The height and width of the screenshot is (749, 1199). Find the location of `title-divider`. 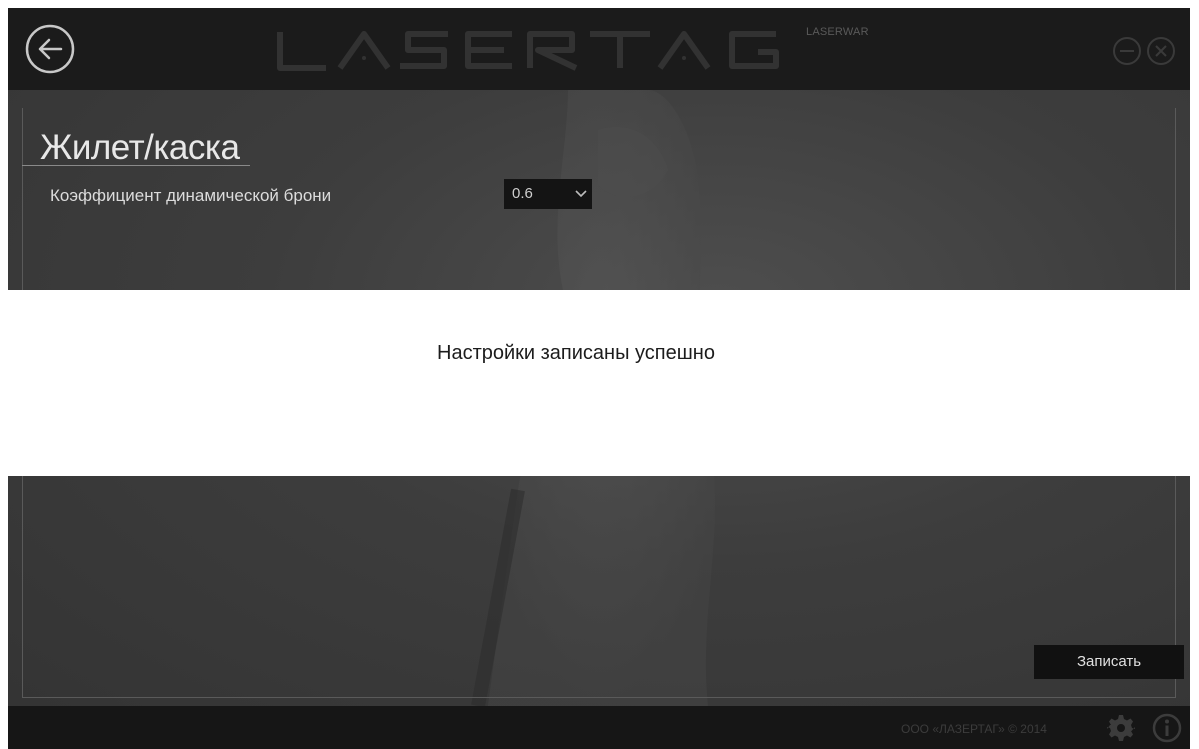

title-divider is located at coordinates (136, 165).